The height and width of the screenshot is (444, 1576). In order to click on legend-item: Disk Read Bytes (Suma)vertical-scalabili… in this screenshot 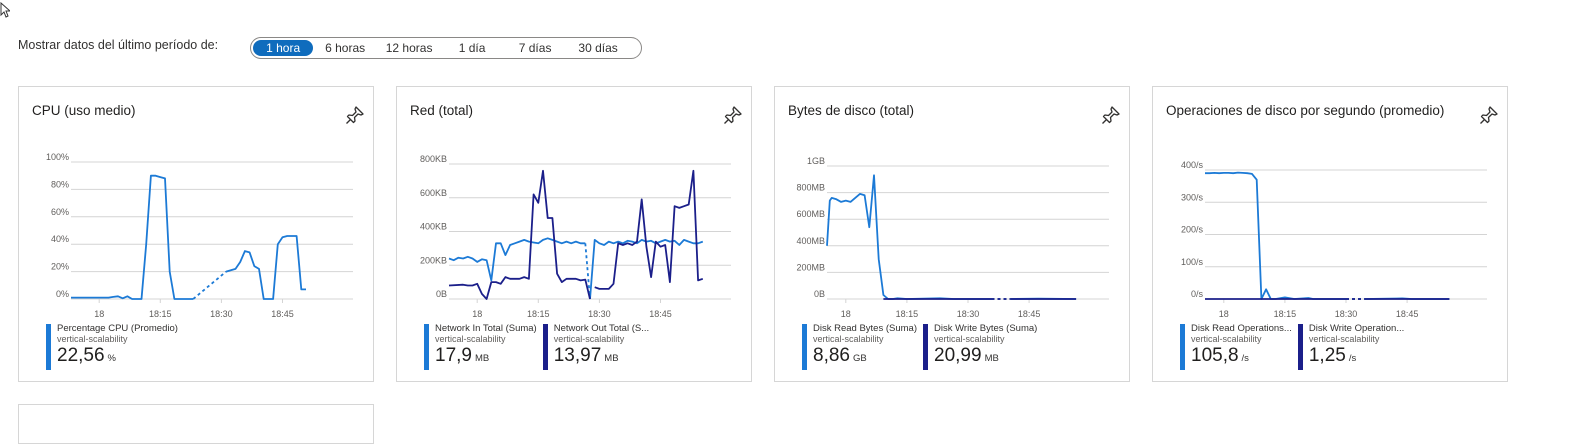, I will do `click(859, 346)`.